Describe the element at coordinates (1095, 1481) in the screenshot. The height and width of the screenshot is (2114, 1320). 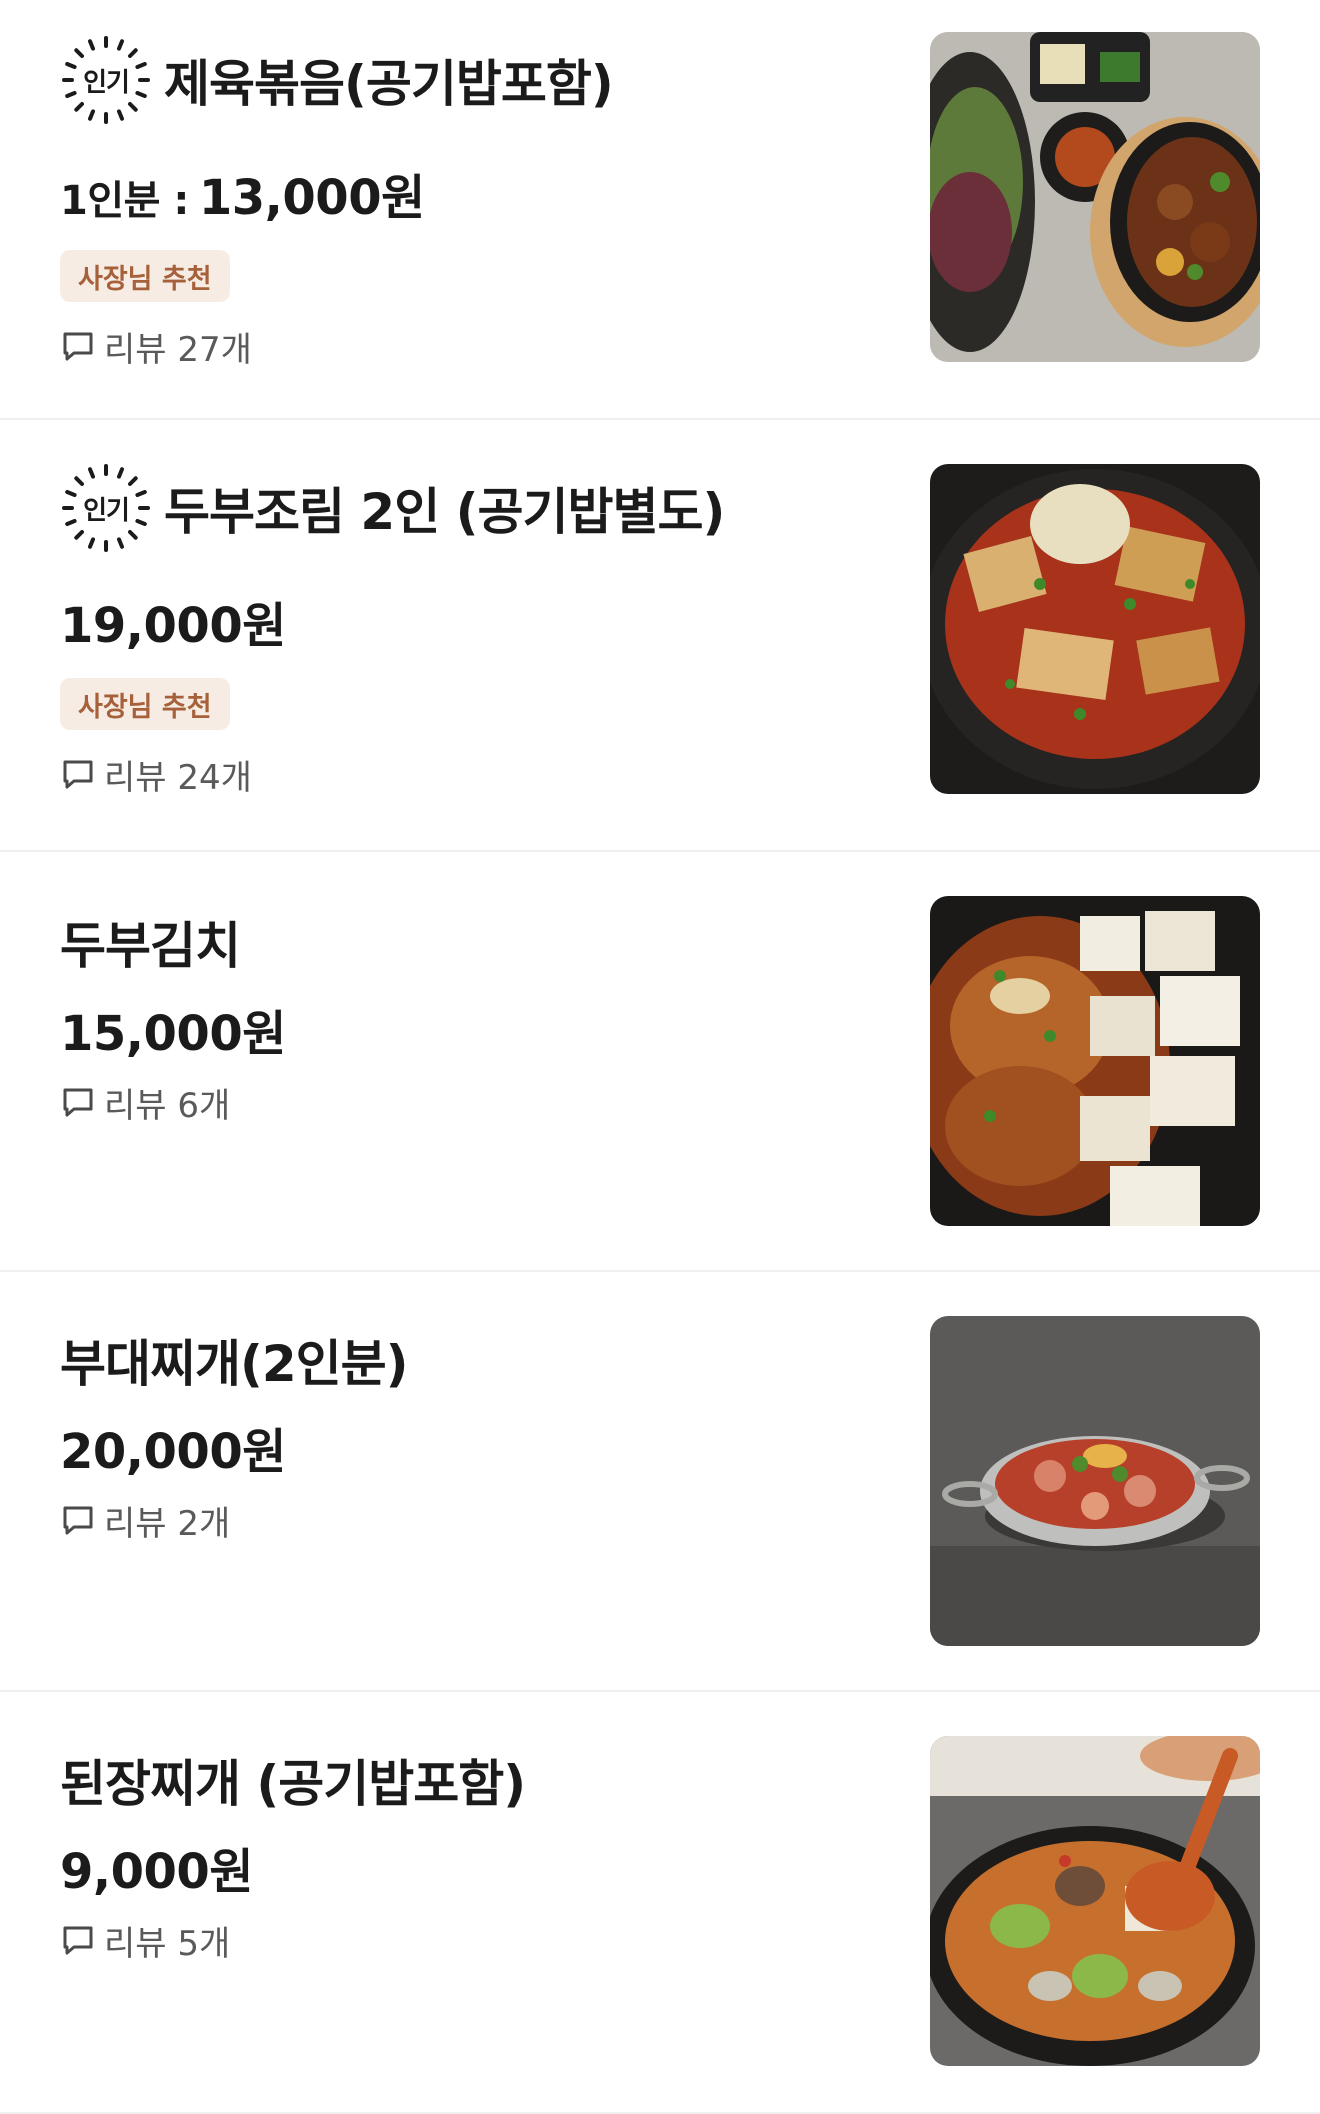
I see `budae-jjigae-photo` at that location.